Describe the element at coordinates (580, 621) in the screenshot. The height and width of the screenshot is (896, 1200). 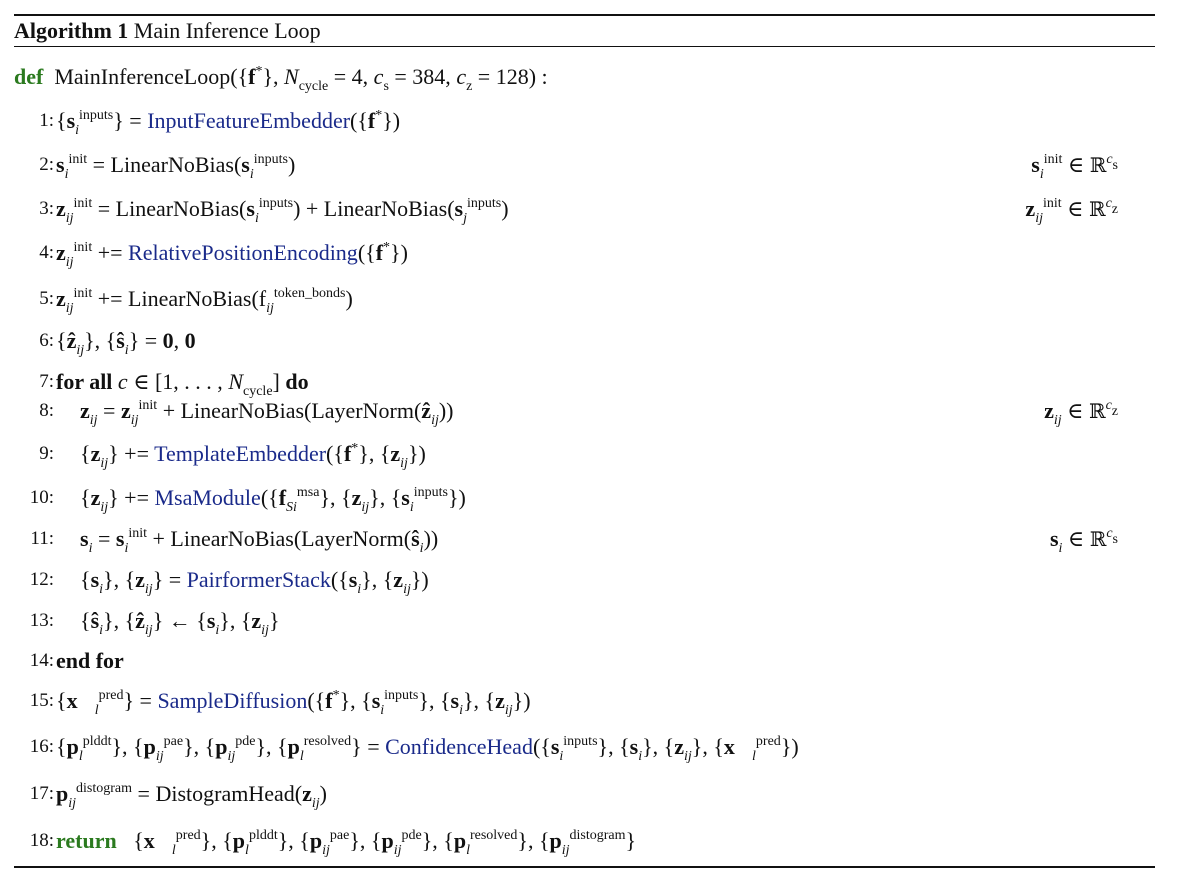
I see `code-line-13: 13: {ŝi}, {ẑij} ← {si}, {zij}` at that location.